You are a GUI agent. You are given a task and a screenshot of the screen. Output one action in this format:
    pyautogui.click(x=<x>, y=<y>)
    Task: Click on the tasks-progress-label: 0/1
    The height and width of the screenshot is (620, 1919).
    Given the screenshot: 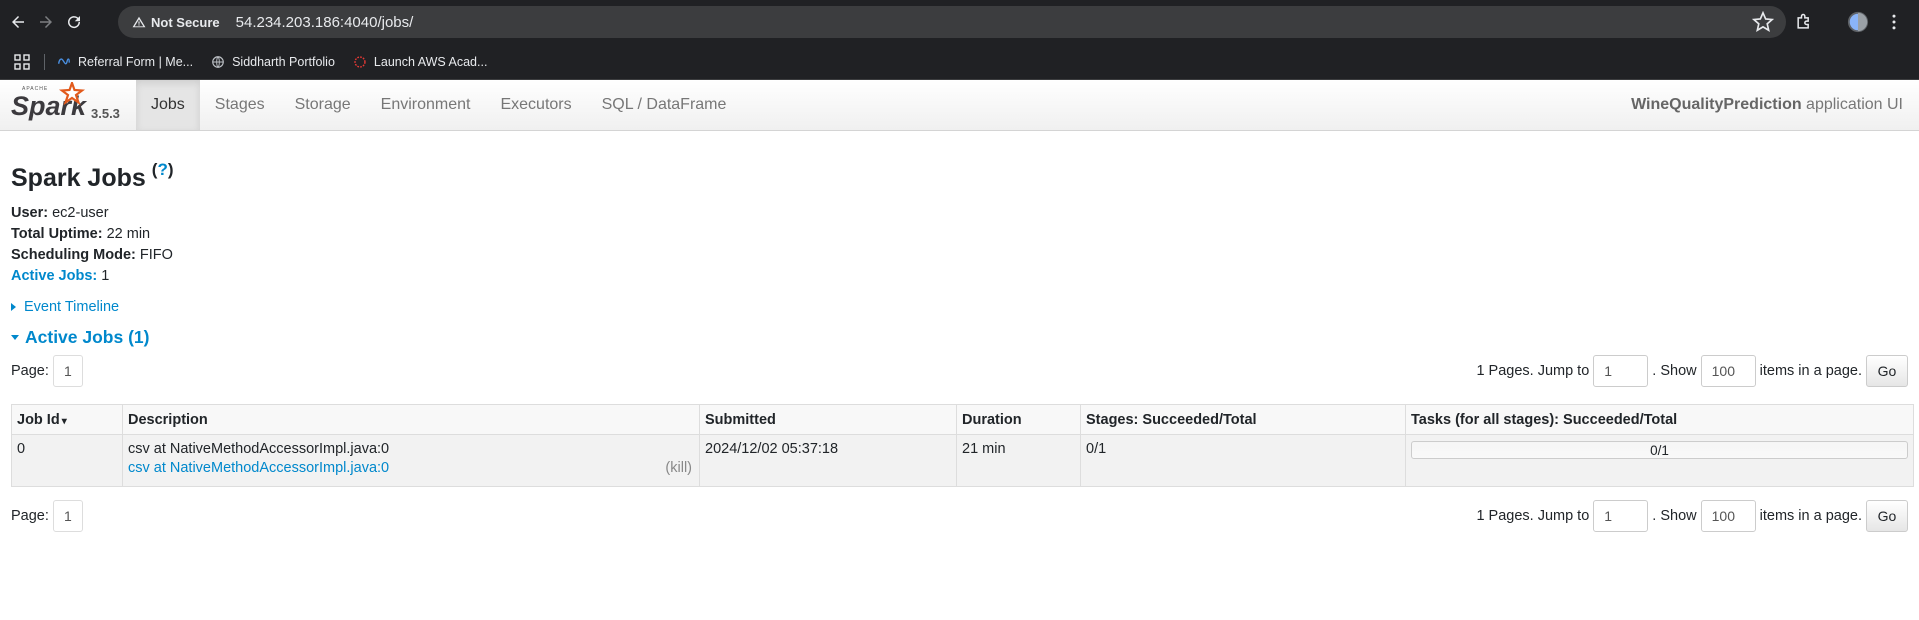 What is the action you would take?
    pyautogui.click(x=1659, y=450)
    